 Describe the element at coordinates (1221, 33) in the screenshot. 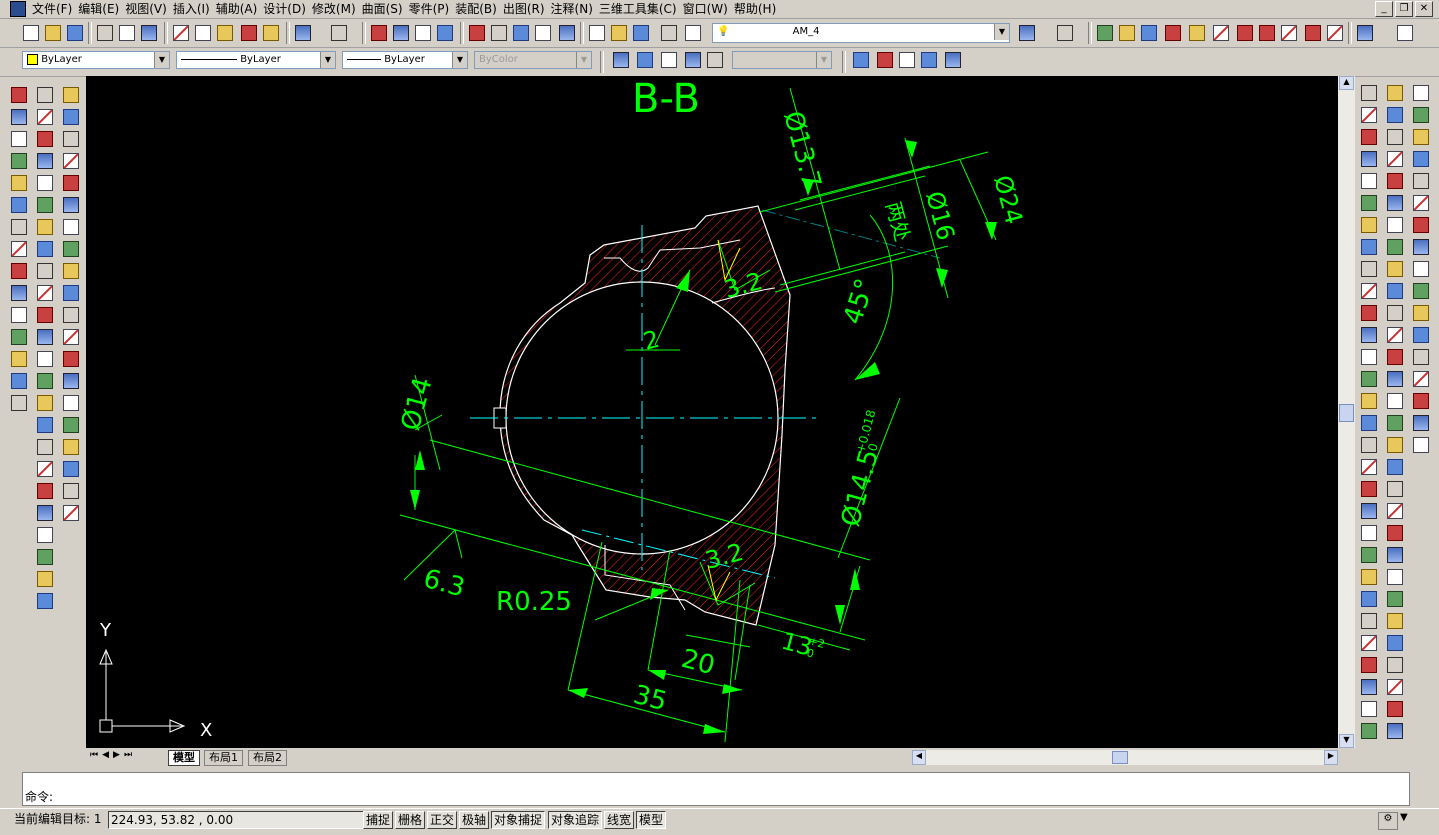

I see `mech-tool-6-icon` at that location.